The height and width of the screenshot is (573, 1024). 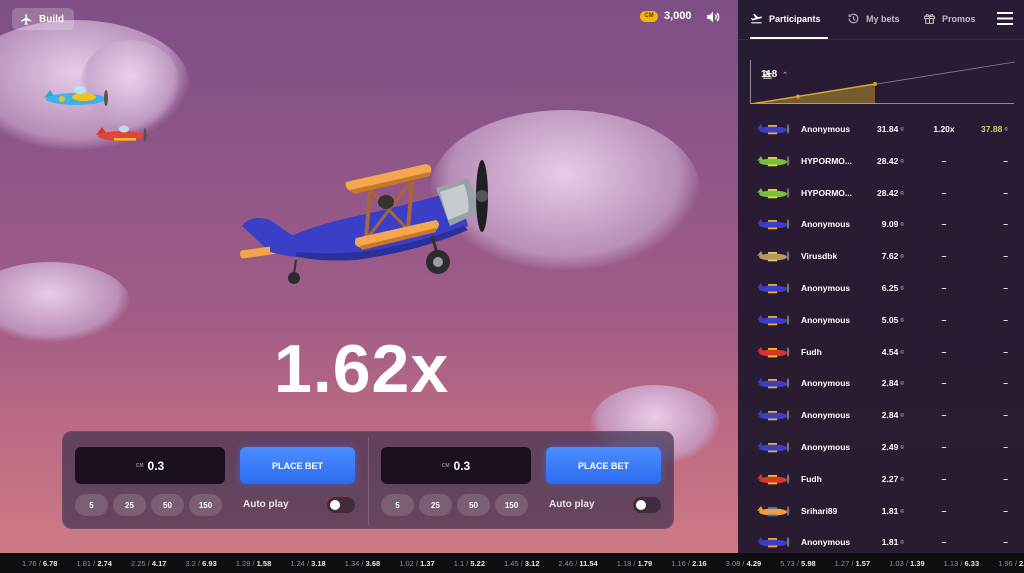 I want to click on history-item: 2.25 / 4.17, so click(x=148, y=563).